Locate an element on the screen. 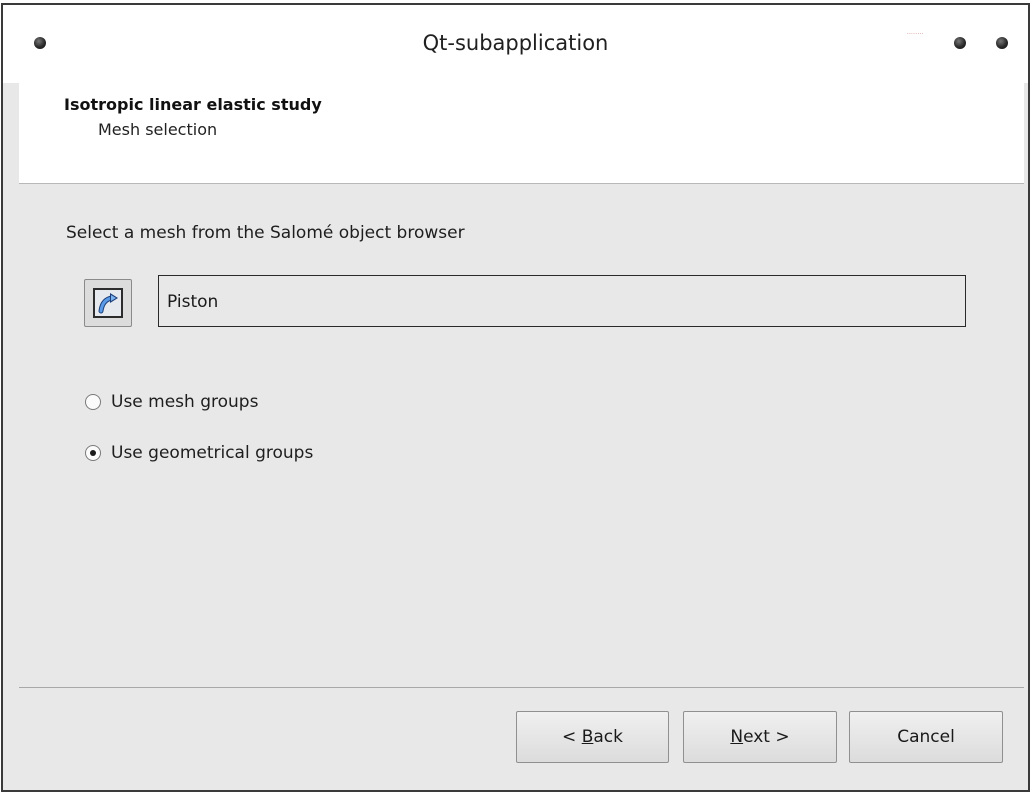 This screenshot has height=794, width=1032. radio-use-geometrical-groups: Use geometrical groups is located at coordinates (199, 453).